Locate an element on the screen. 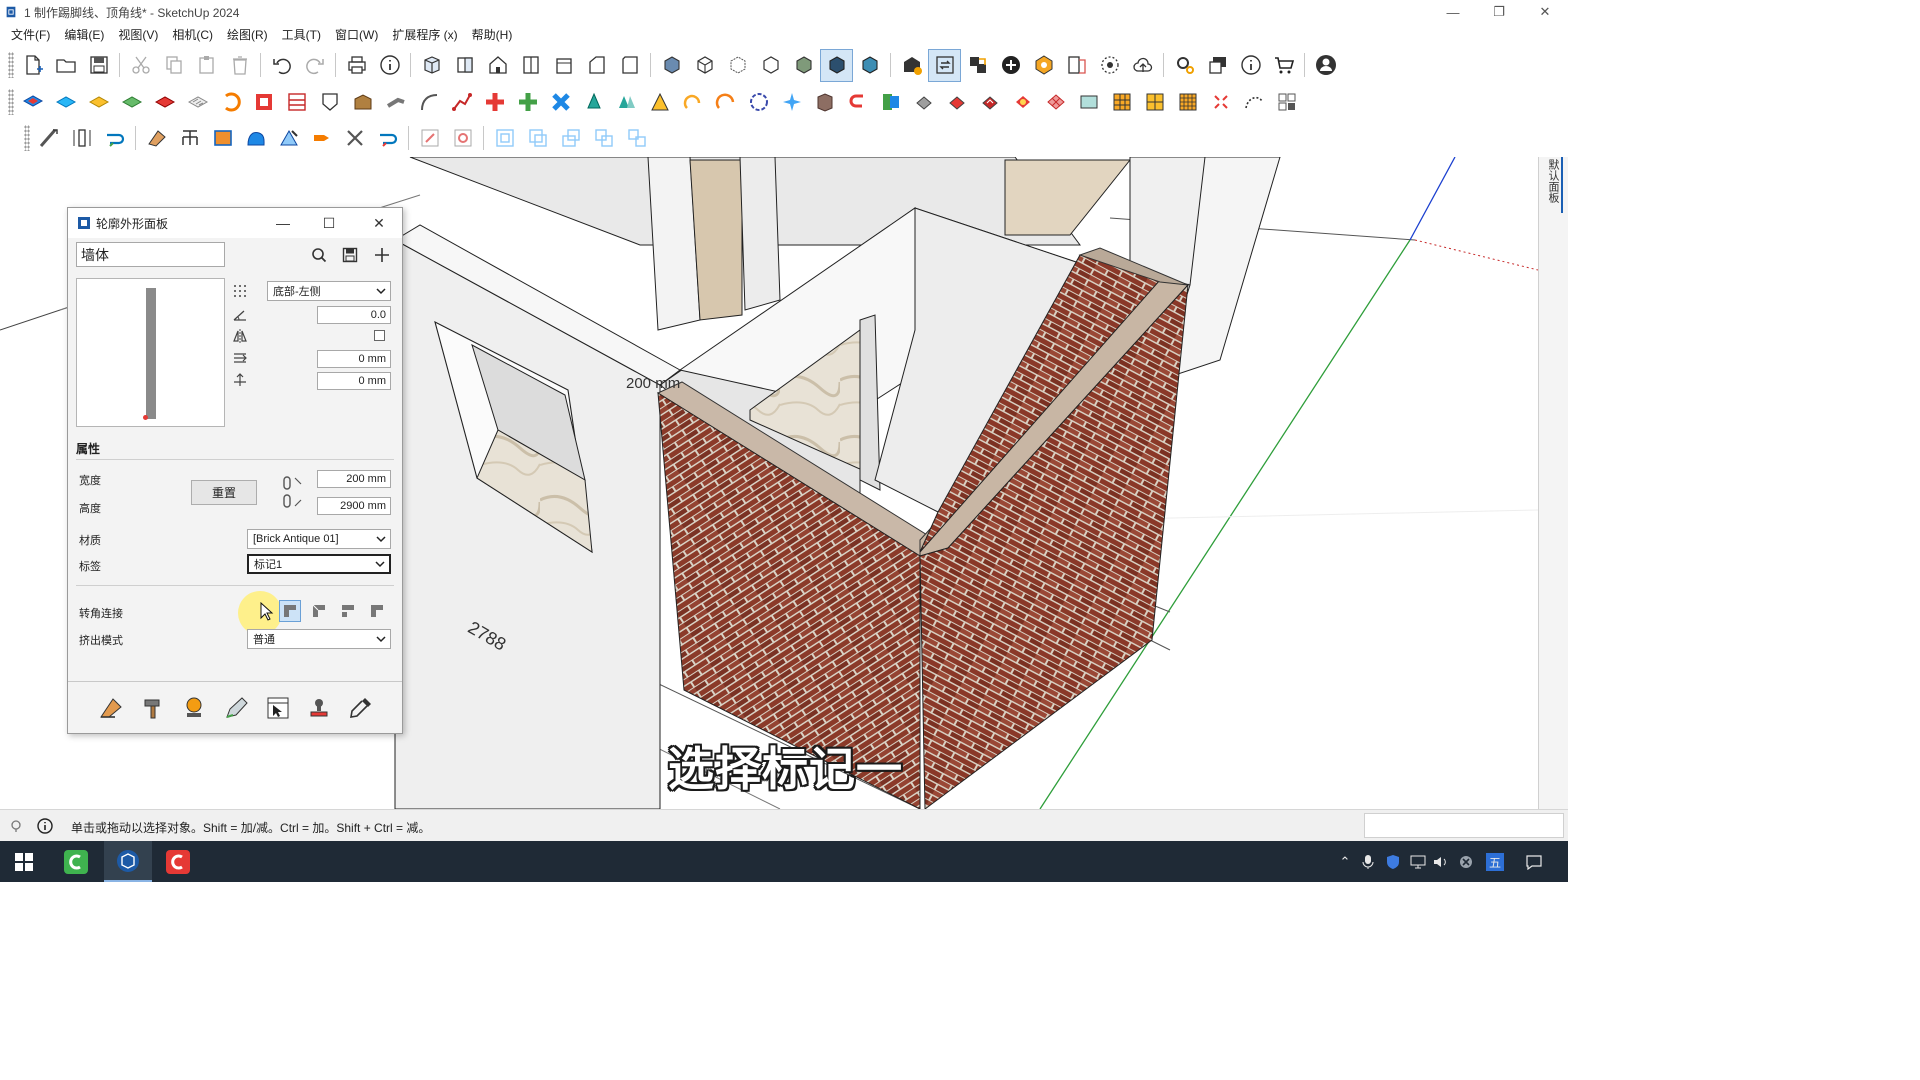  tree-assembly-icon is located at coordinates (189, 138).